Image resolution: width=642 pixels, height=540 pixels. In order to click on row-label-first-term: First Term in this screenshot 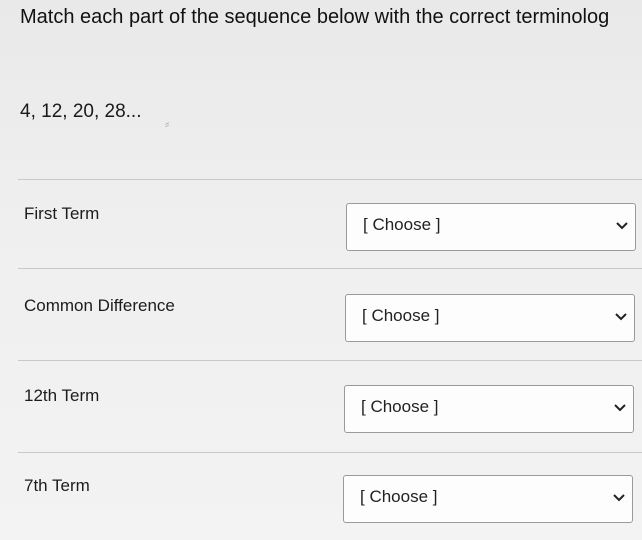, I will do `click(62, 213)`.